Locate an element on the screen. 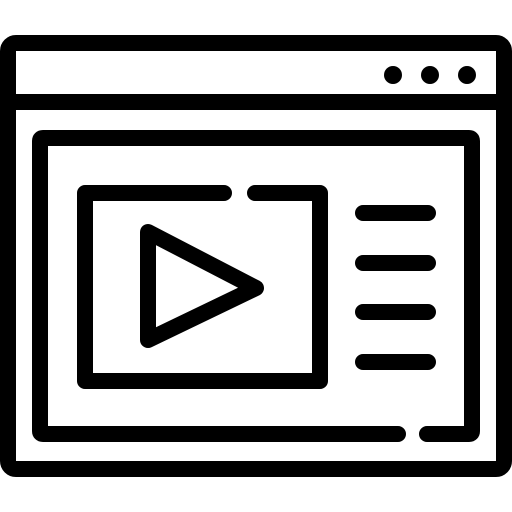 The image size is (512, 512). play-triangle-icon is located at coordinates (202, 286).